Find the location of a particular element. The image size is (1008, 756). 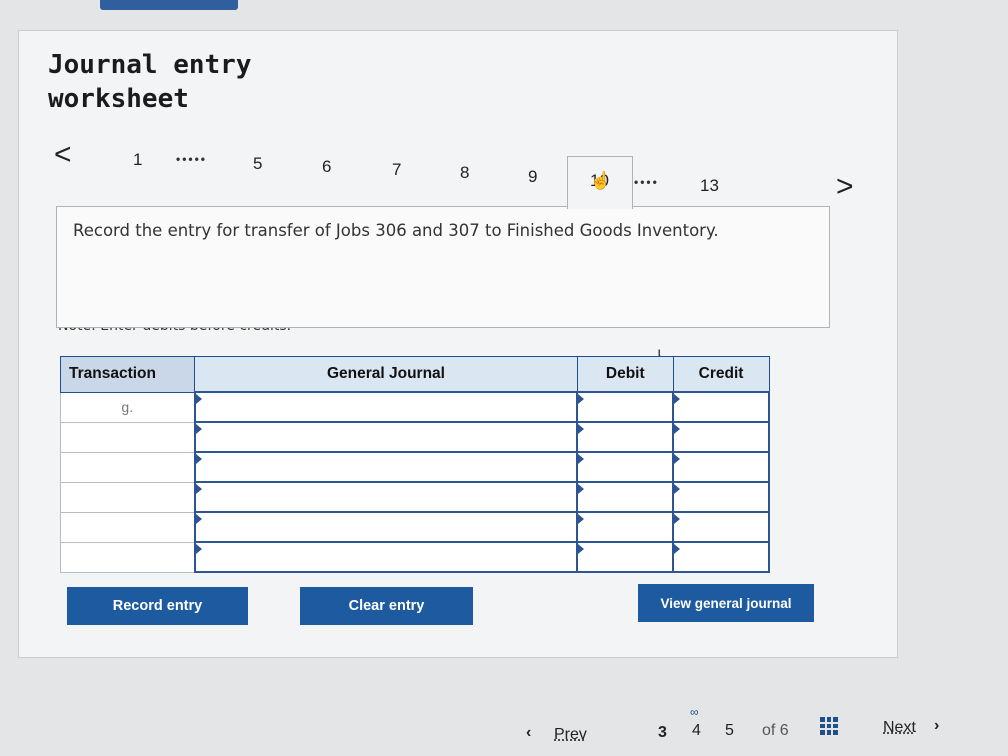

chevron-left-icon: < is located at coordinates (63, 155).